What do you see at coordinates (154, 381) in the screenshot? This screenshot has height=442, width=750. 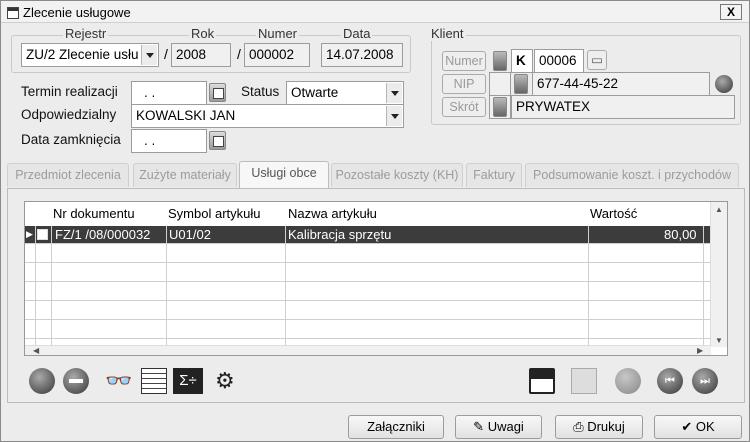 I see `table-view-icon` at bounding box center [154, 381].